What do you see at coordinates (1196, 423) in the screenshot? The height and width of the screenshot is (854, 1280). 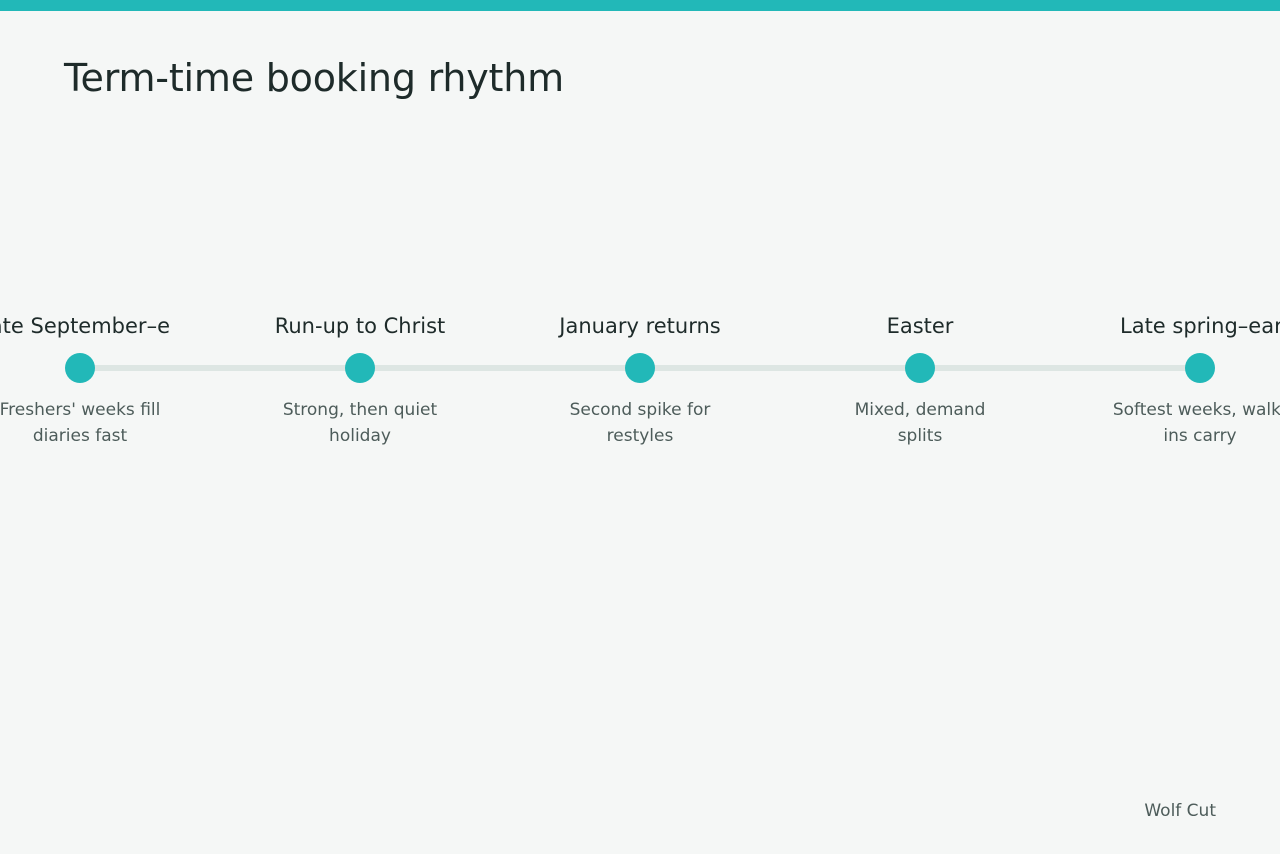 I see `milestone-note: Softest weeks, walk-ins carry` at bounding box center [1196, 423].